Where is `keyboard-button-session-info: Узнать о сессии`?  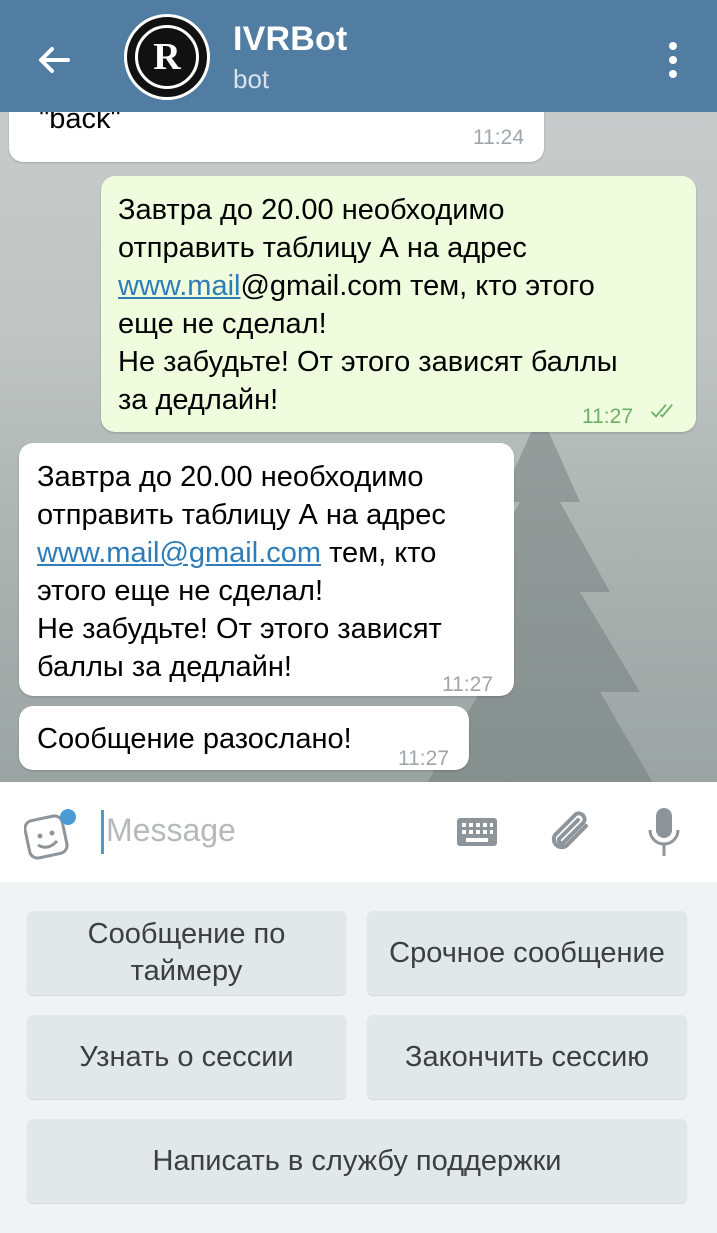
keyboard-button-session-info: Узнать о сессии is located at coordinates (186, 1057).